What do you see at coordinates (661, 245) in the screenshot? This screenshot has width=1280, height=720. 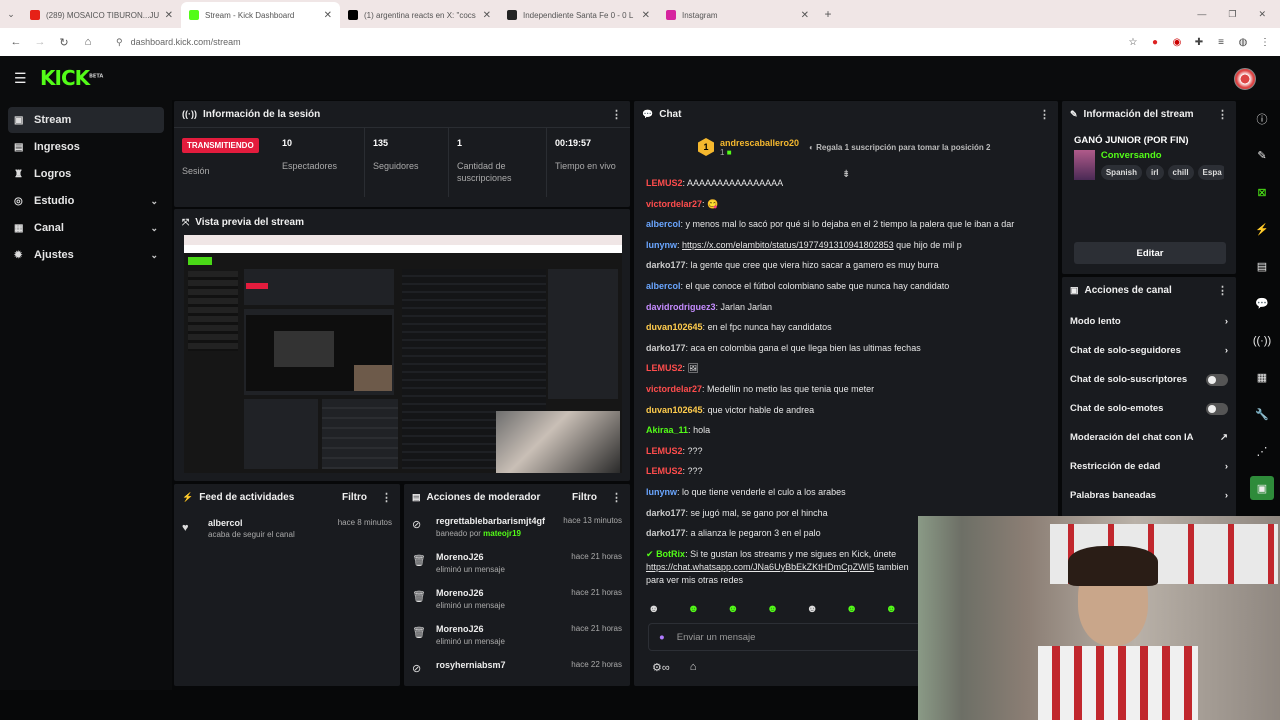 I see `chat-username: lunynw` at bounding box center [661, 245].